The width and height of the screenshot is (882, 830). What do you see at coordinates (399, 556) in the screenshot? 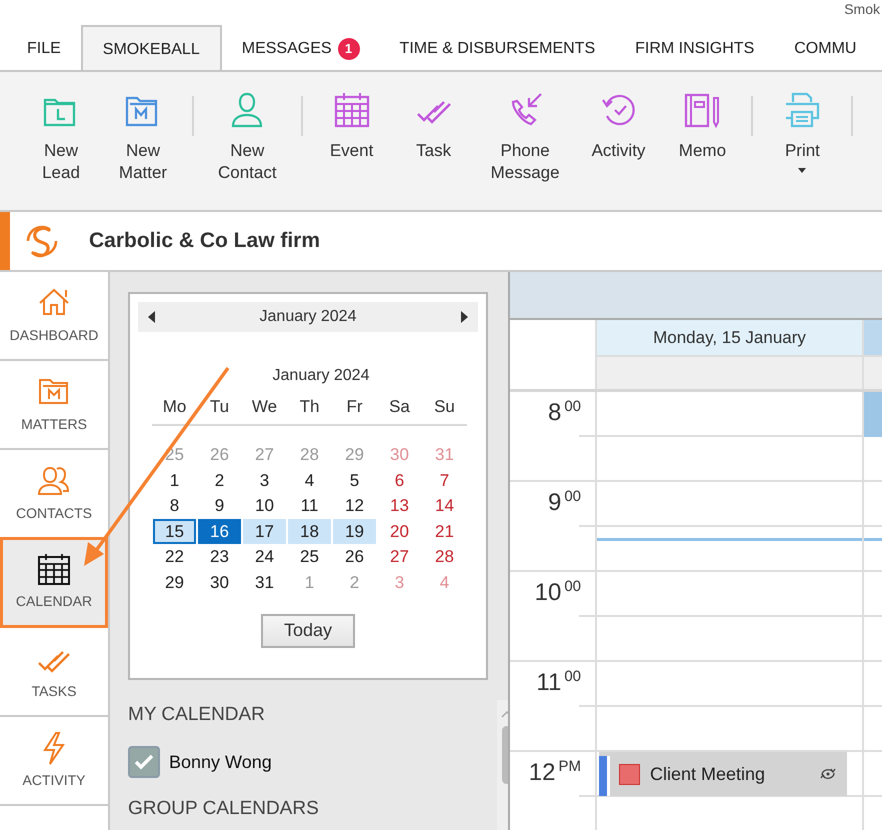
I see `calendar-day: 27` at bounding box center [399, 556].